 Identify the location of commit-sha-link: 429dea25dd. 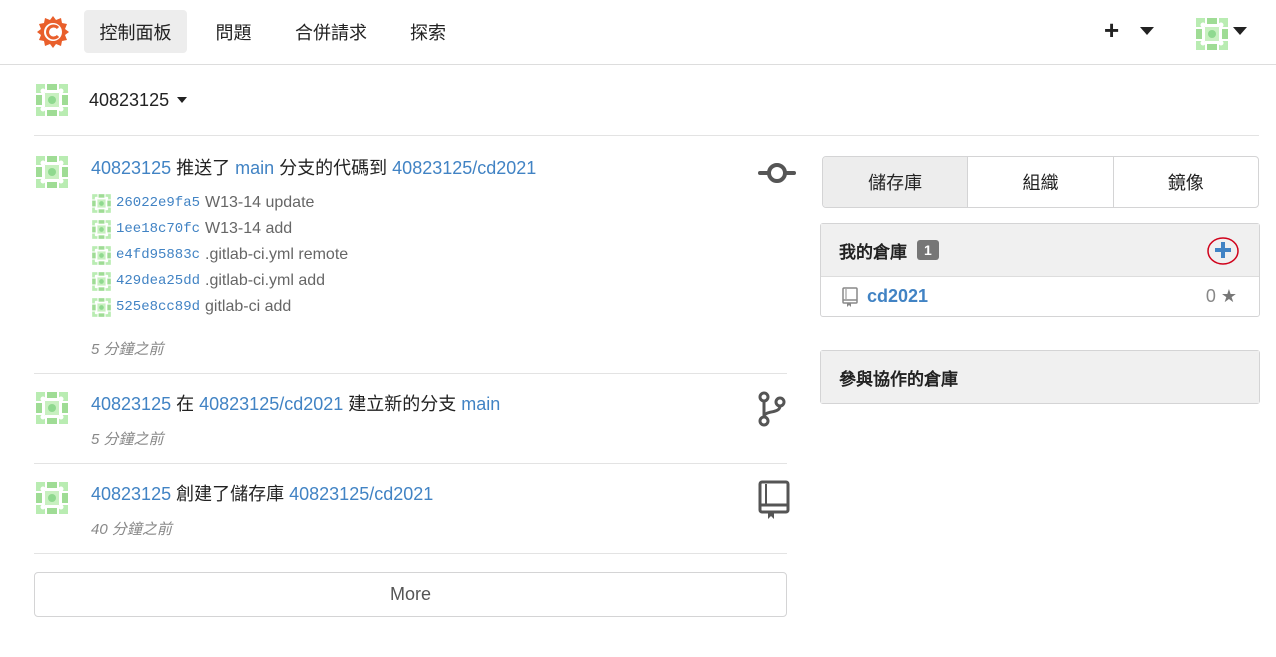
(158, 281).